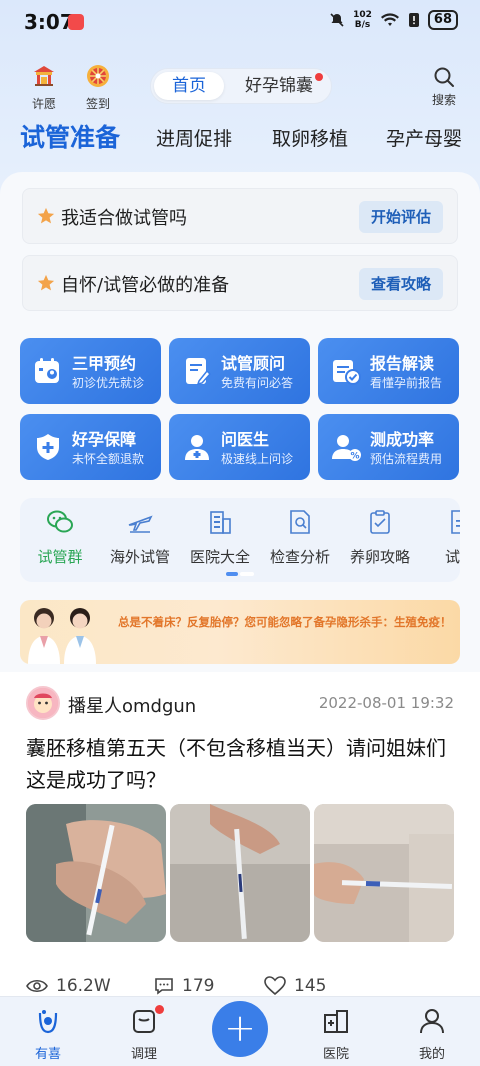 The image size is (480, 1066). Describe the element at coordinates (60, 557) in the screenshot. I see `shortcut-label: 试管群` at that location.